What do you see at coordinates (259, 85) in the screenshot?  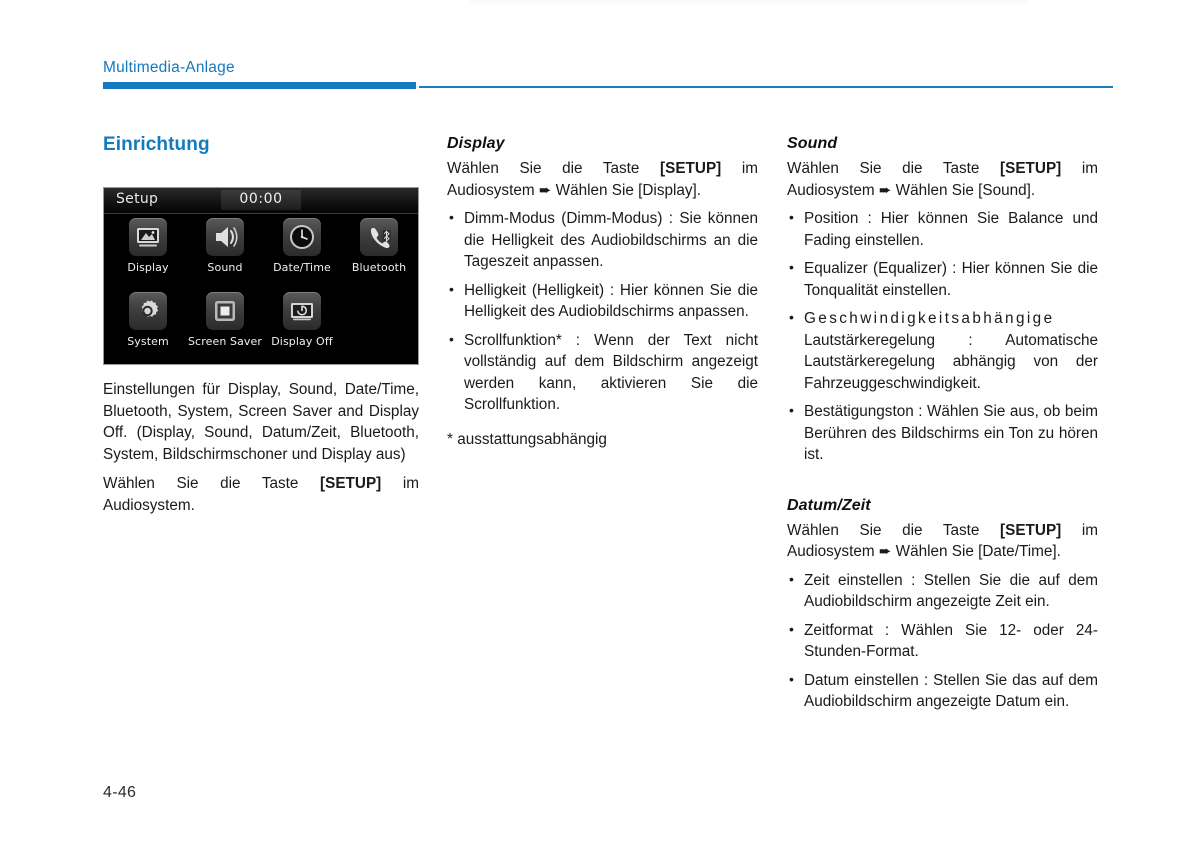 I see `header-rule-thick` at bounding box center [259, 85].